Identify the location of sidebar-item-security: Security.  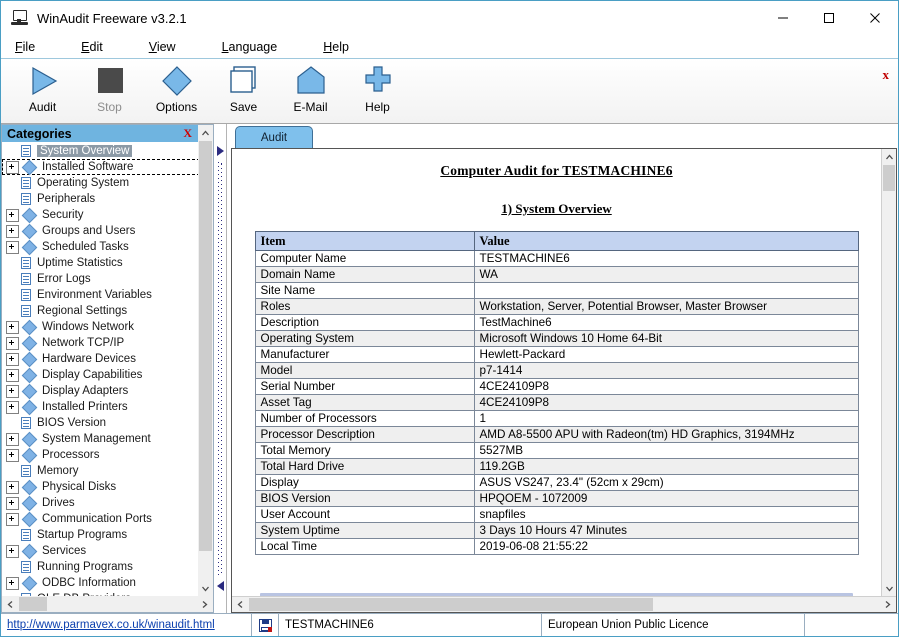
(100, 215).